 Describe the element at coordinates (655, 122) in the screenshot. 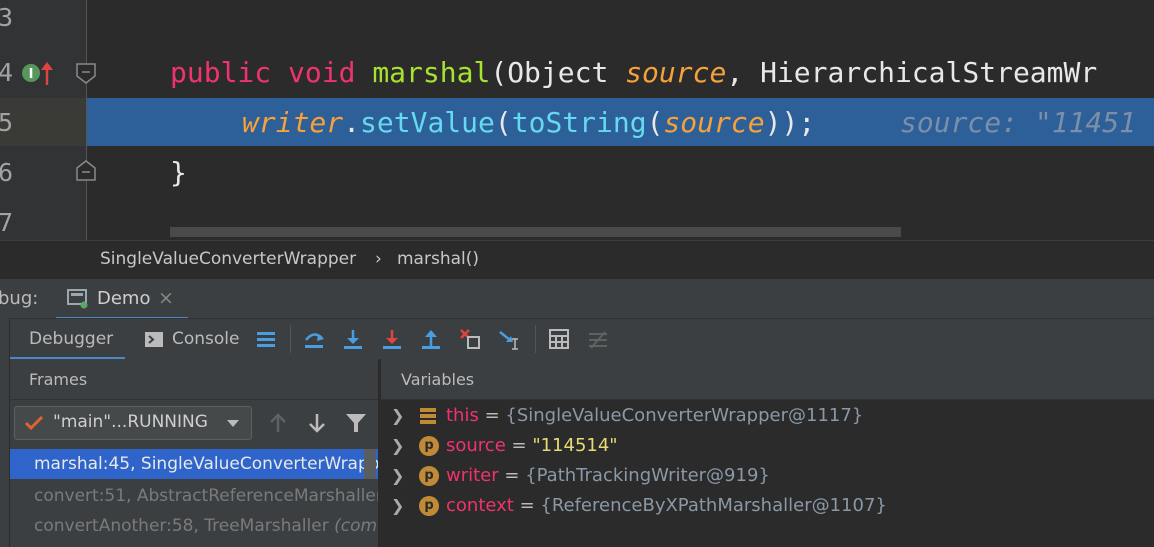

I see `paren-2: (` at that location.